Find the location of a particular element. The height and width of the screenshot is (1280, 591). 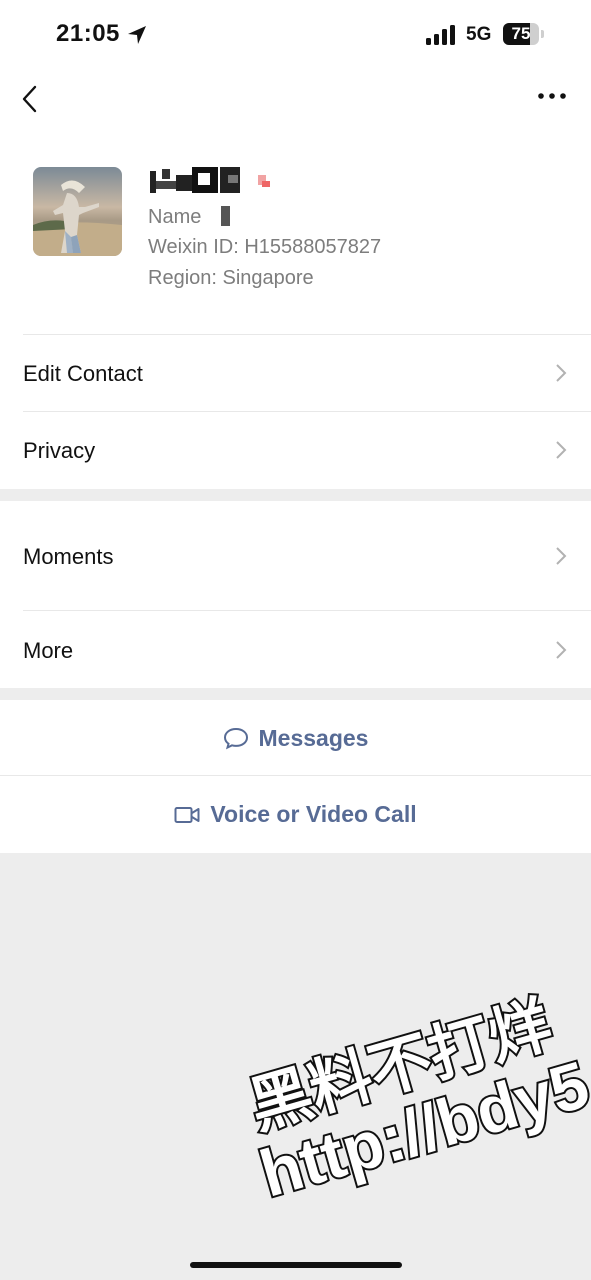

edit-contact-label: Edit Contact is located at coordinates (83, 373).